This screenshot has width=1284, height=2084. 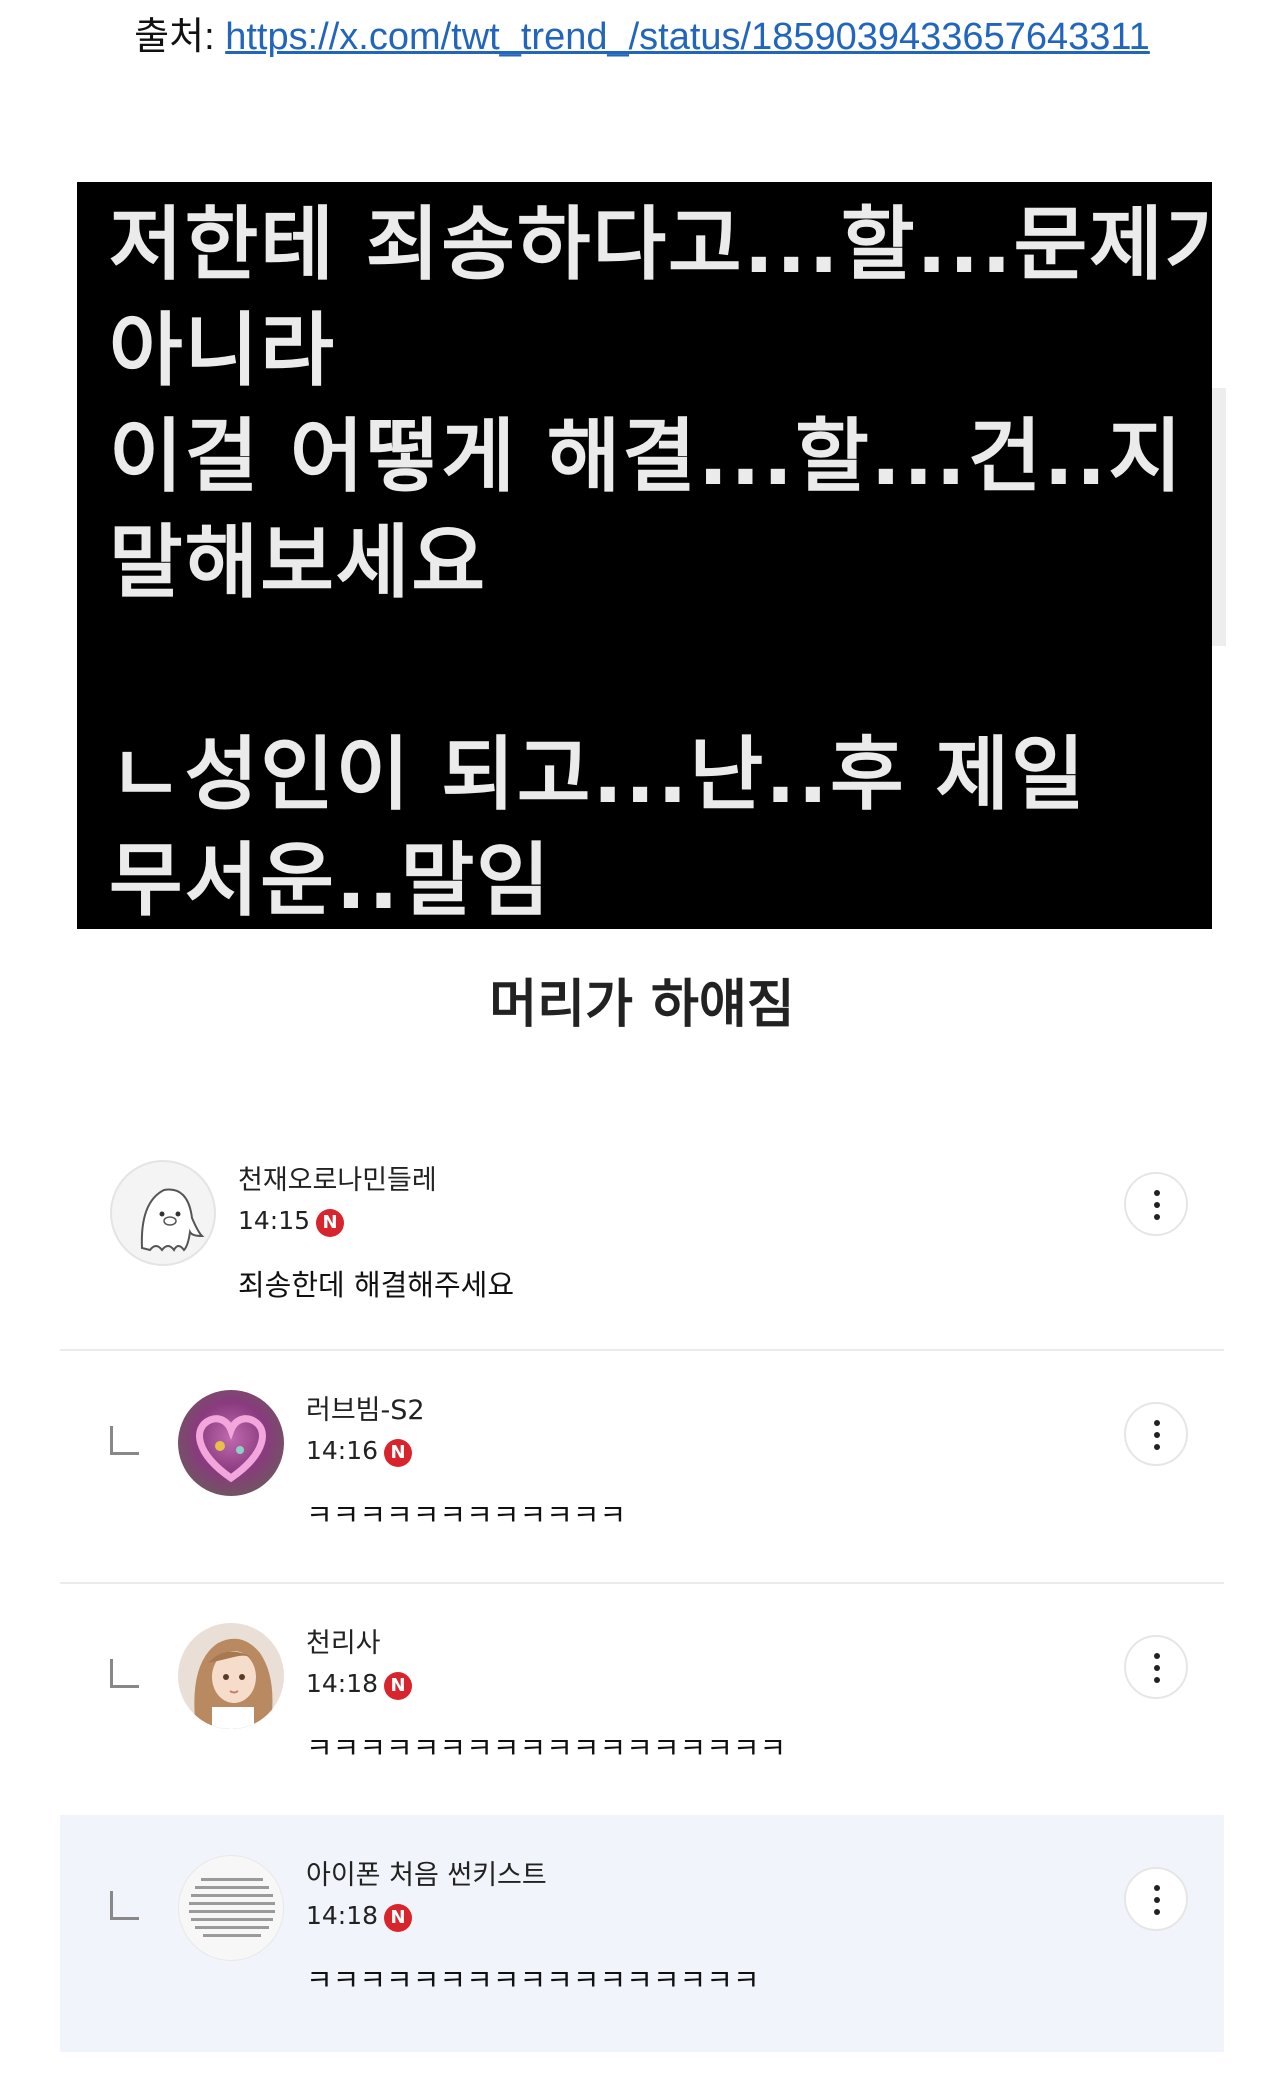 I want to click on meme-text-line: 이걸 어떻게 해결...할...건..지, so click(x=646, y=456).